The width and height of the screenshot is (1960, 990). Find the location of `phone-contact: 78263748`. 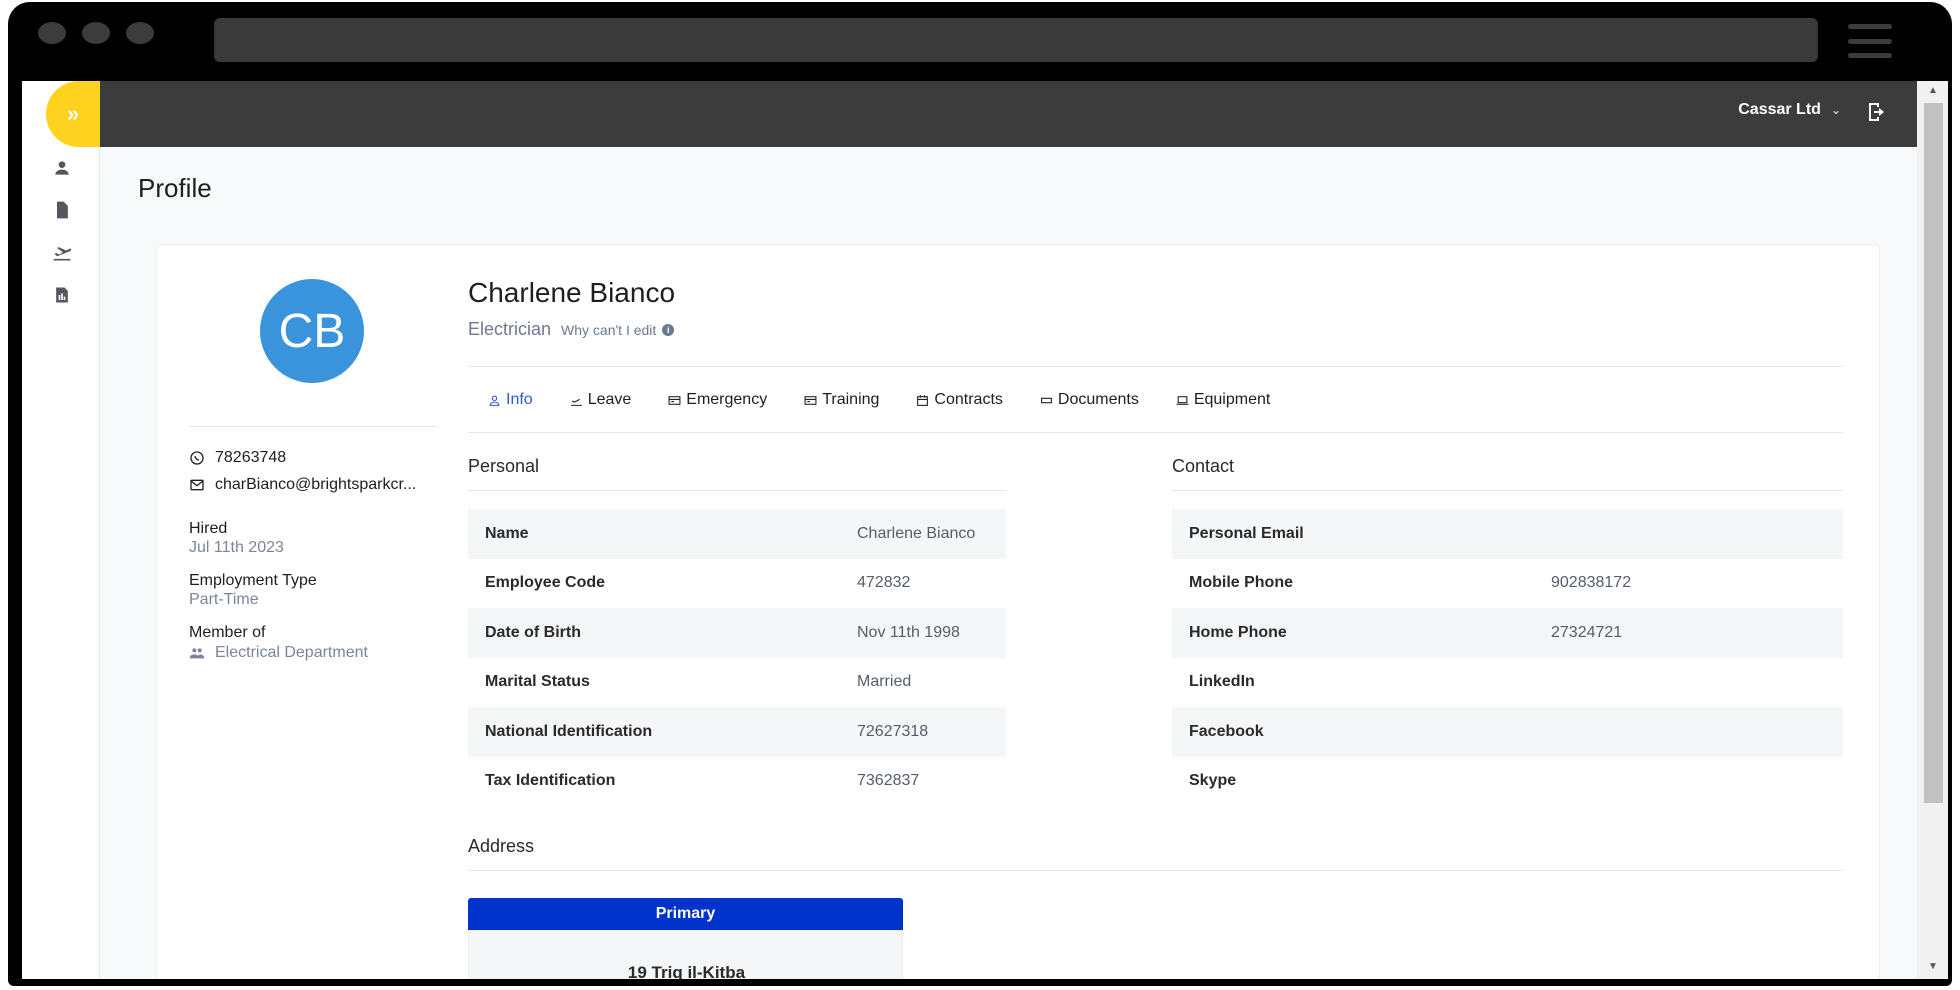

phone-contact: 78263748 is located at coordinates (237, 458).